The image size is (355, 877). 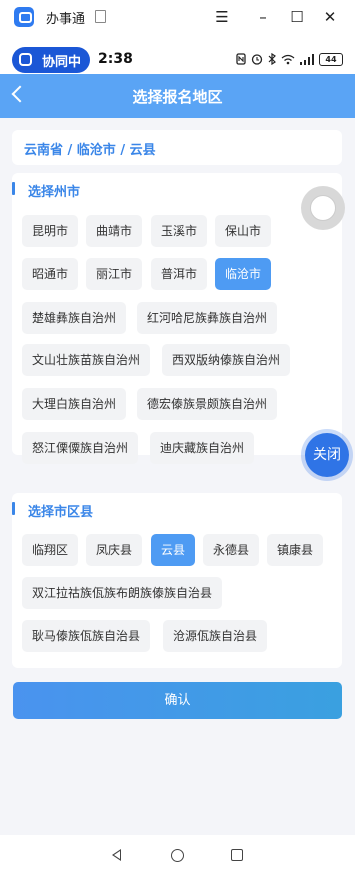 What do you see at coordinates (50, 550) in the screenshot?
I see `county-chip: 临翔区` at bounding box center [50, 550].